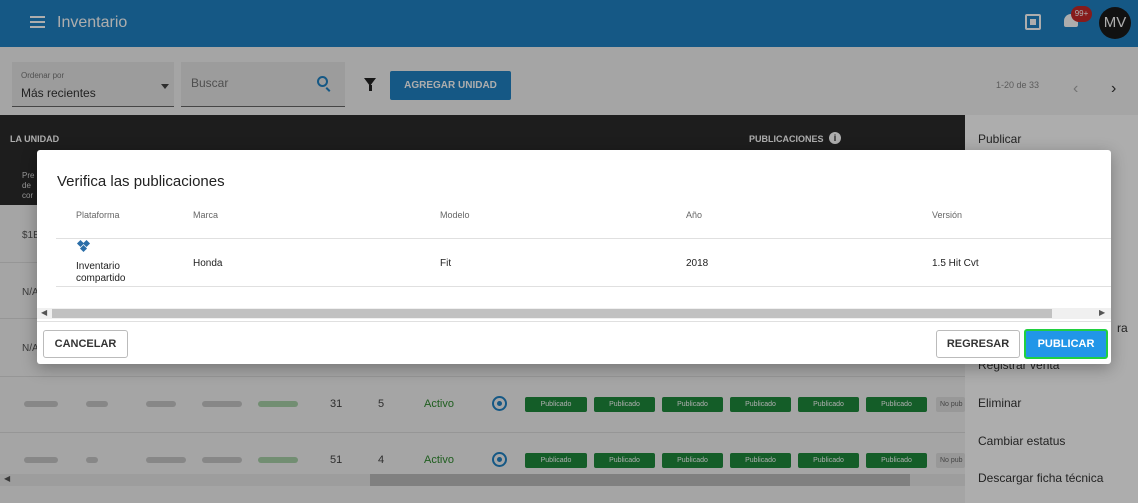 The height and width of the screenshot is (503, 1138). Describe the element at coordinates (141, 181) in the screenshot. I see `dialog-title: Verifica las publicaciones` at that location.